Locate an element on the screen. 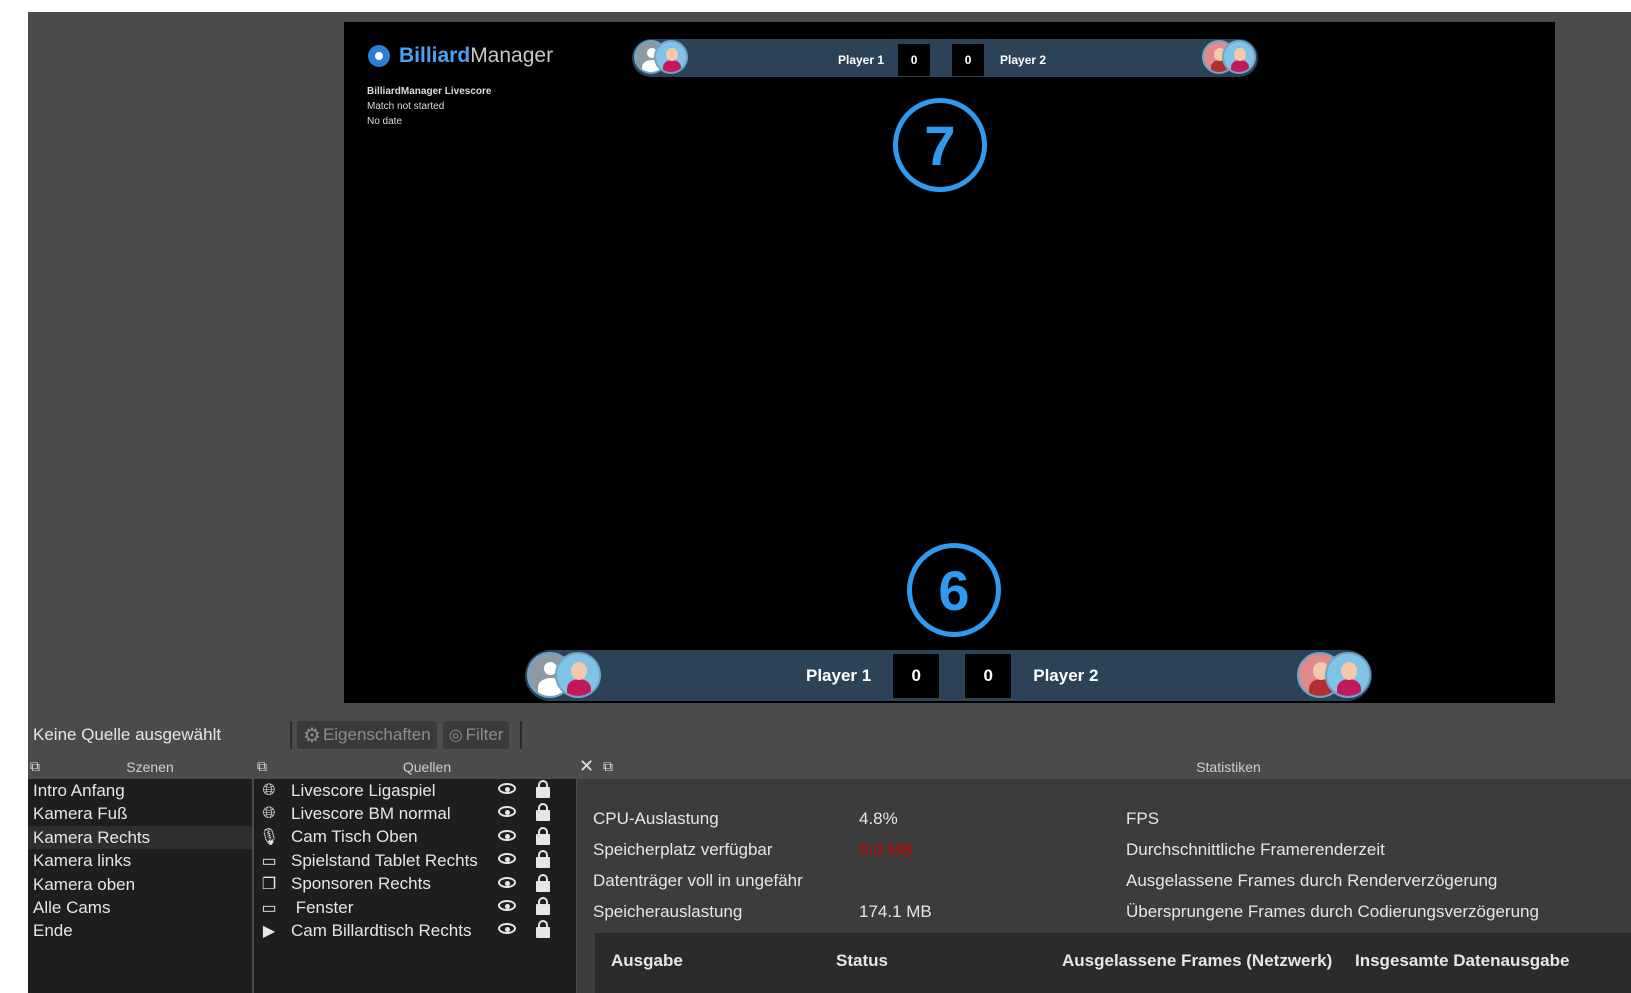 This screenshot has height=993, width=1631. source-item: ▶ Cam Billardtisch Rechts is located at coordinates (415, 930).